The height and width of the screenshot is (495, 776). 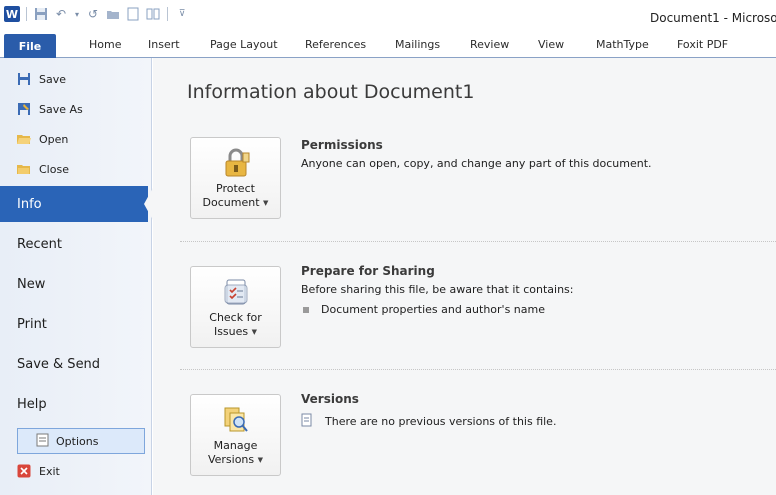 I want to click on tab-foxit-pdf: Foxit PDF, so click(x=702, y=44).